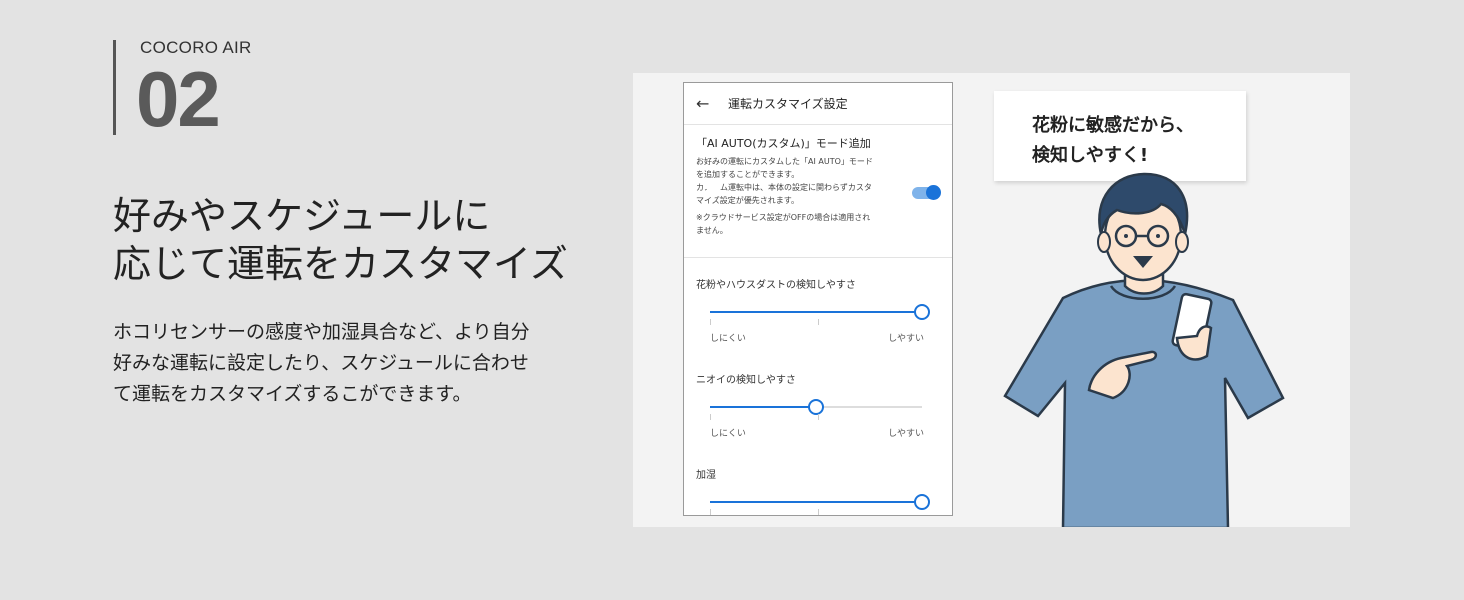  Describe the element at coordinates (746, 380) in the screenshot. I see `slider-label: ニオイの検知しやすさ` at that location.